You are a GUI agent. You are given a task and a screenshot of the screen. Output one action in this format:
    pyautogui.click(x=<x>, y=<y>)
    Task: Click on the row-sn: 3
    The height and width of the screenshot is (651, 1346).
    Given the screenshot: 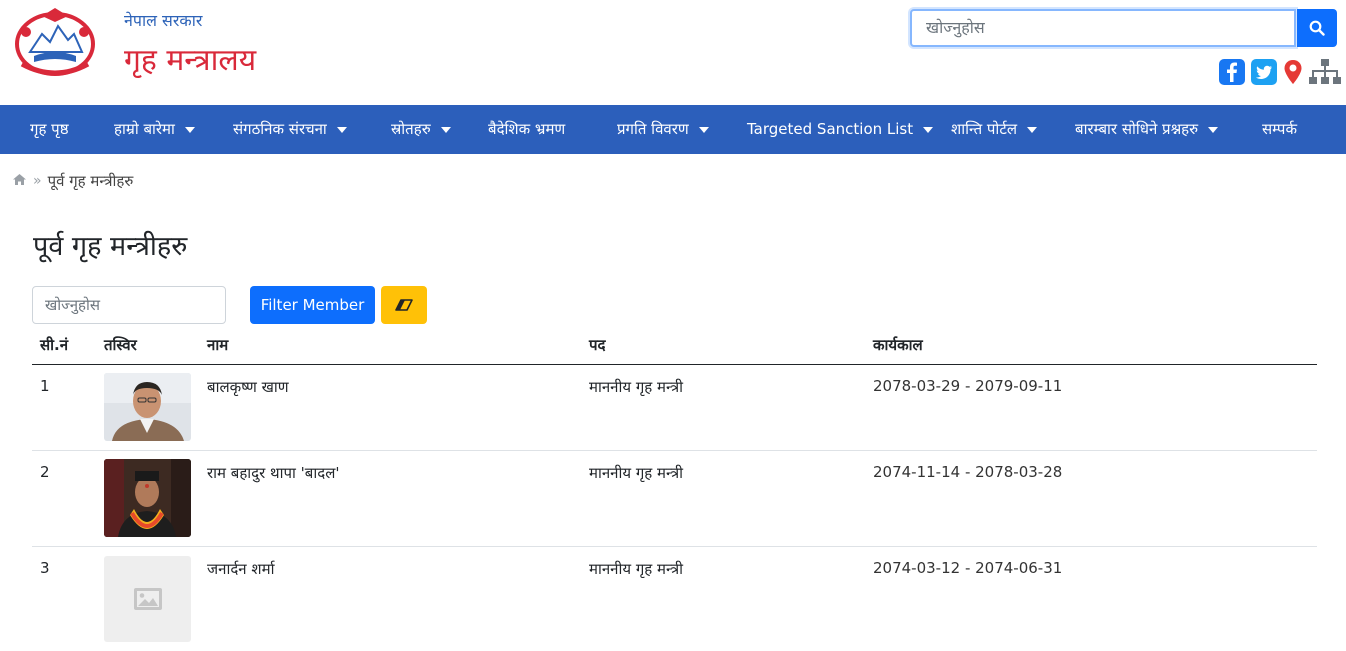 What is the action you would take?
    pyautogui.click(x=45, y=568)
    